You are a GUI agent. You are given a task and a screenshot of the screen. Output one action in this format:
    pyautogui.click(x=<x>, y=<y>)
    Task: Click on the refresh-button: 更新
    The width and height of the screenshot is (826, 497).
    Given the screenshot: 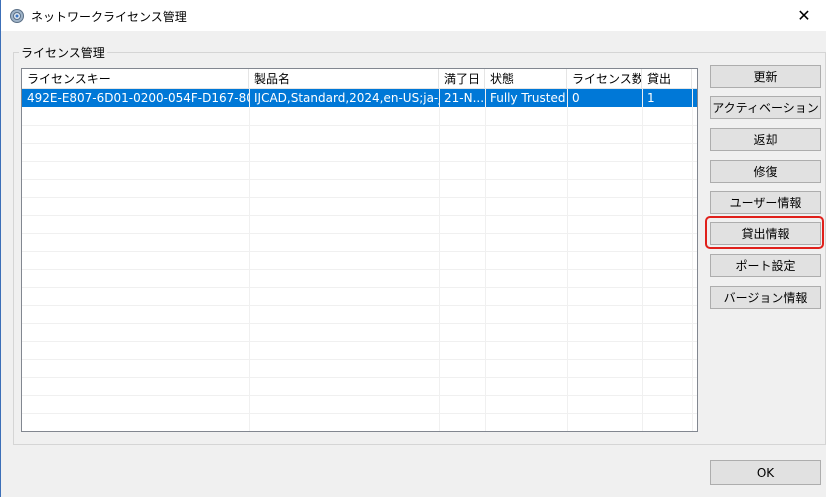 What is the action you would take?
    pyautogui.click(x=765, y=76)
    